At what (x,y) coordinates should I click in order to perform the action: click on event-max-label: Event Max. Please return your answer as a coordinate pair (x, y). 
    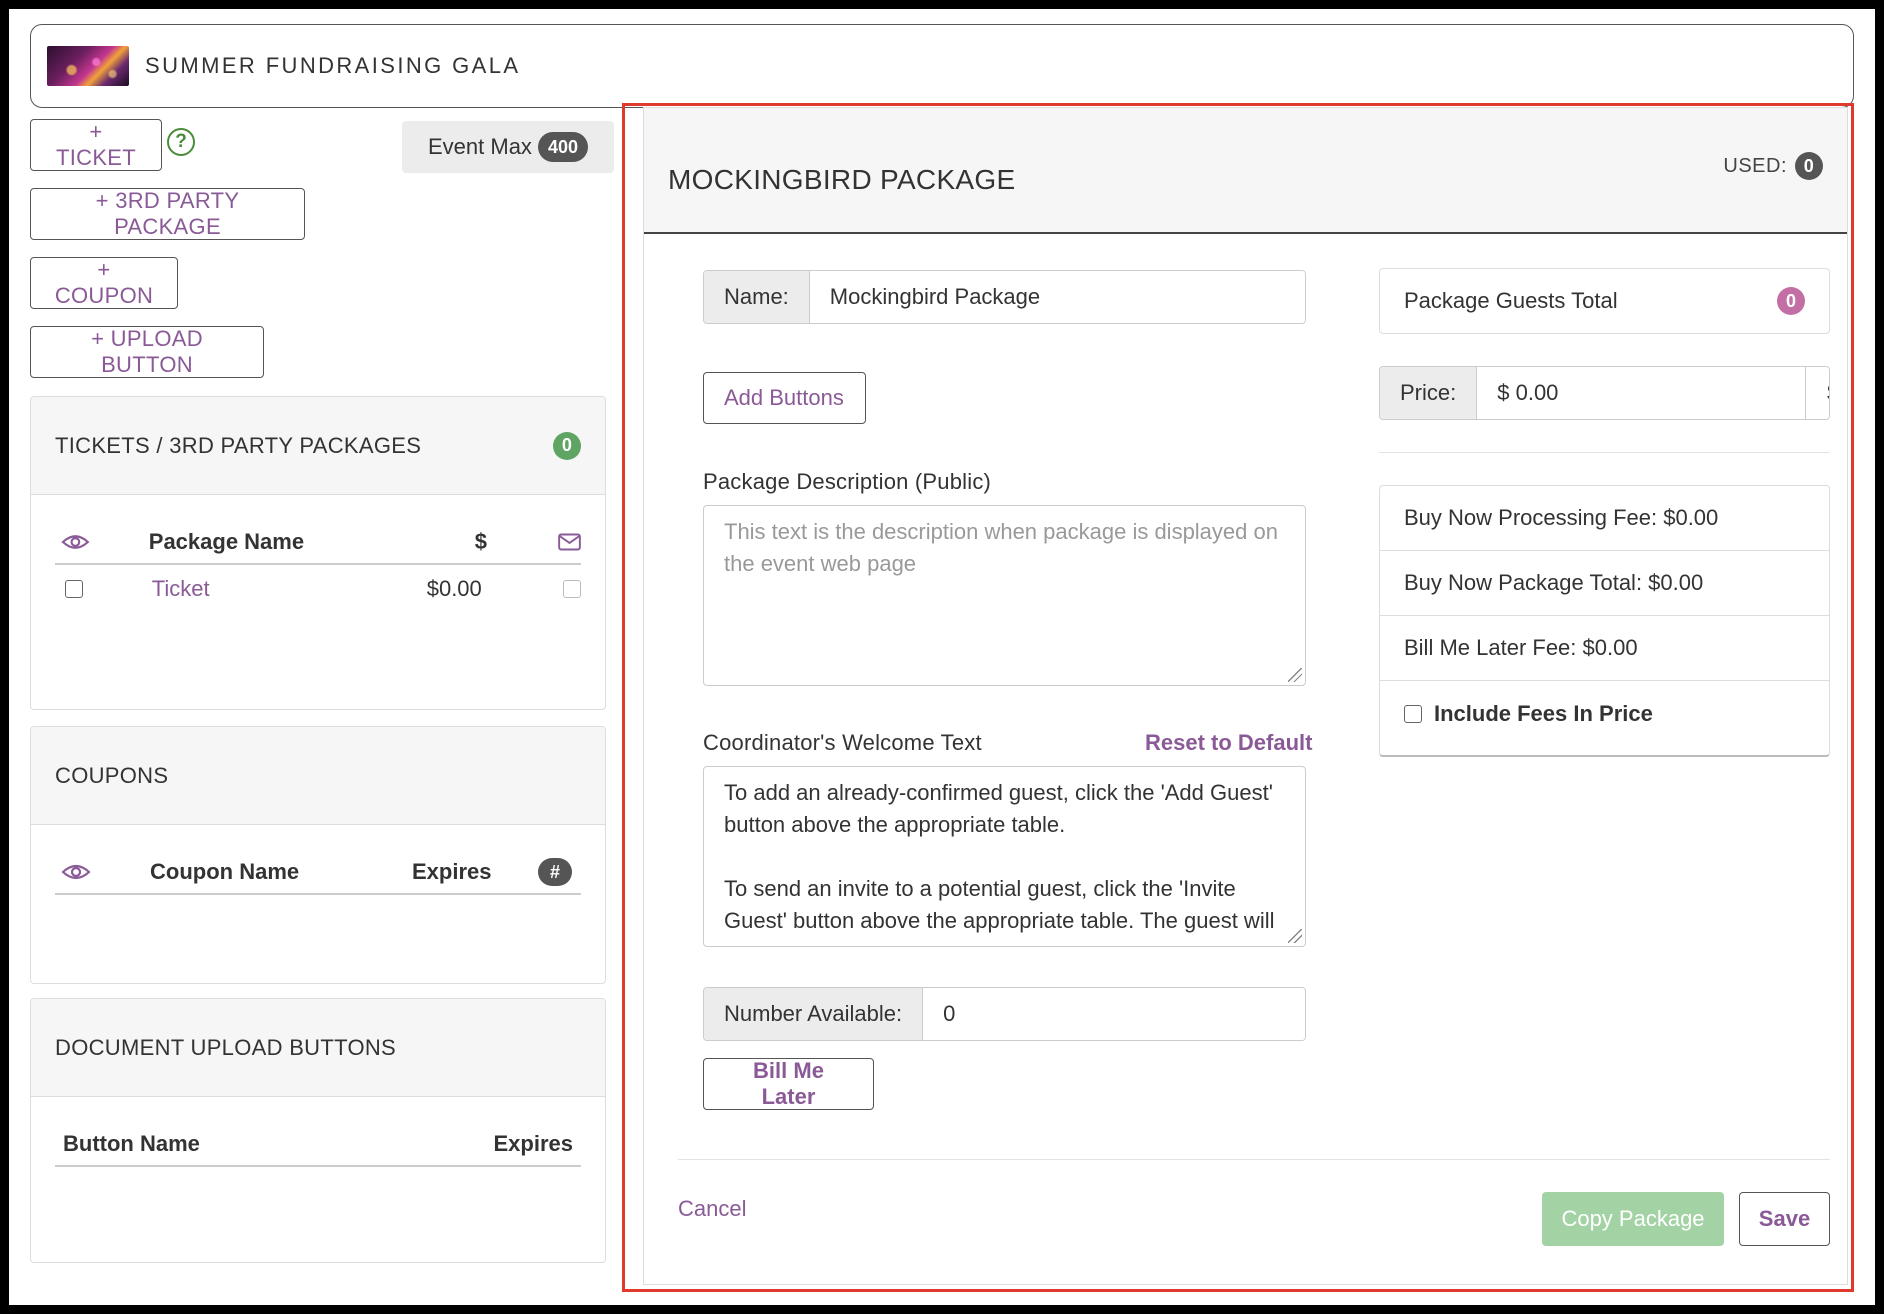
    Looking at the image, I should click on (480, 146).